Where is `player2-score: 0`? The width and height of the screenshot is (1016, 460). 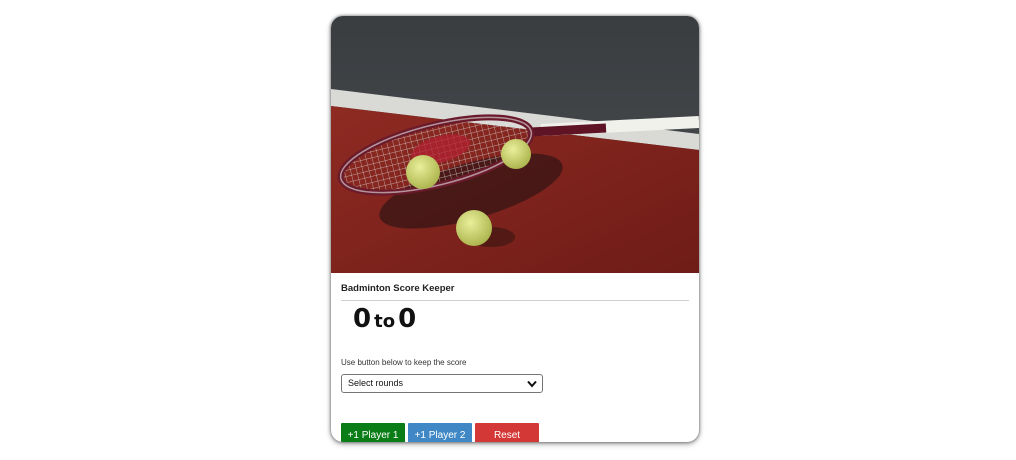
player2-score: 0 is located at coordinates (407, 319).